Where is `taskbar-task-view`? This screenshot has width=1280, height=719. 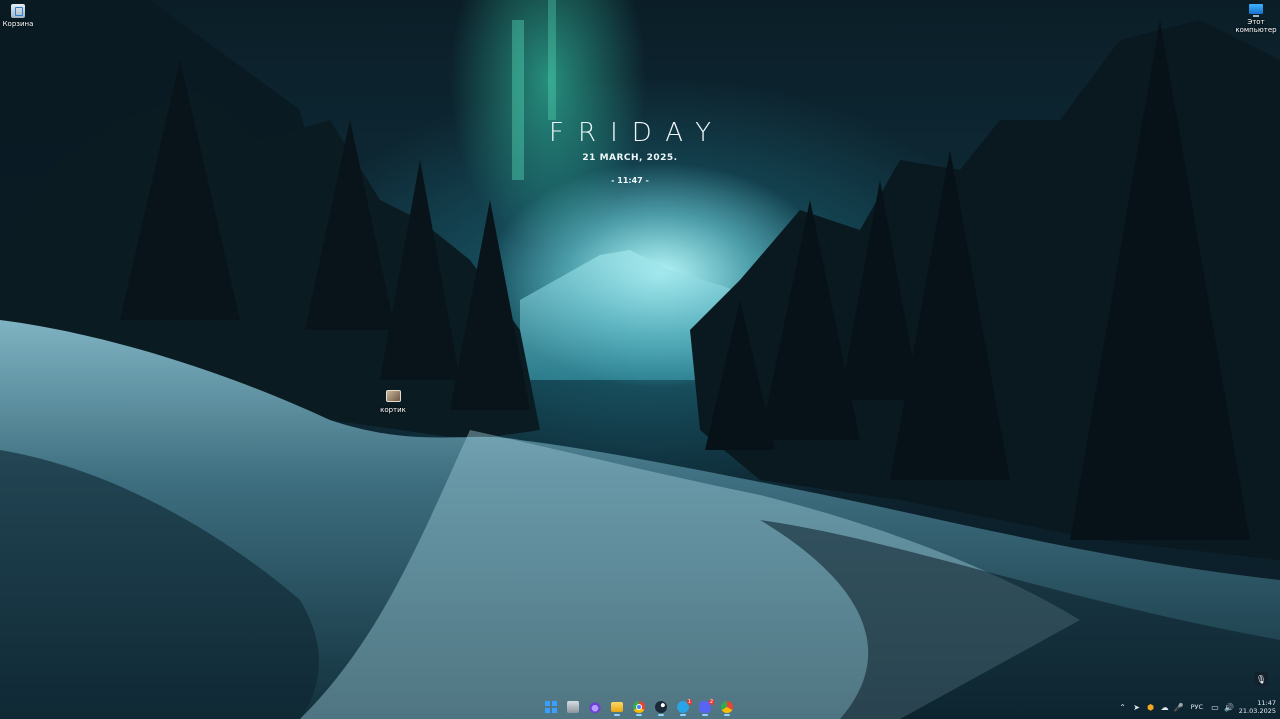 taskbar-task-view is located at coordinates (573, 707).